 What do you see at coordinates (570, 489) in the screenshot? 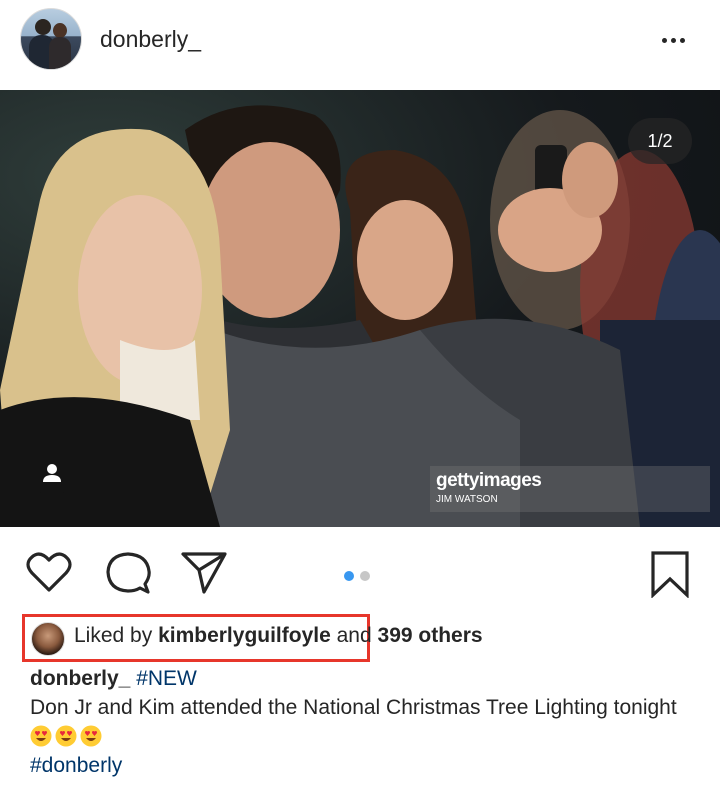
I see `getty-watermark: gettyimages JIM WATSON` at bounding box center [570, 489].